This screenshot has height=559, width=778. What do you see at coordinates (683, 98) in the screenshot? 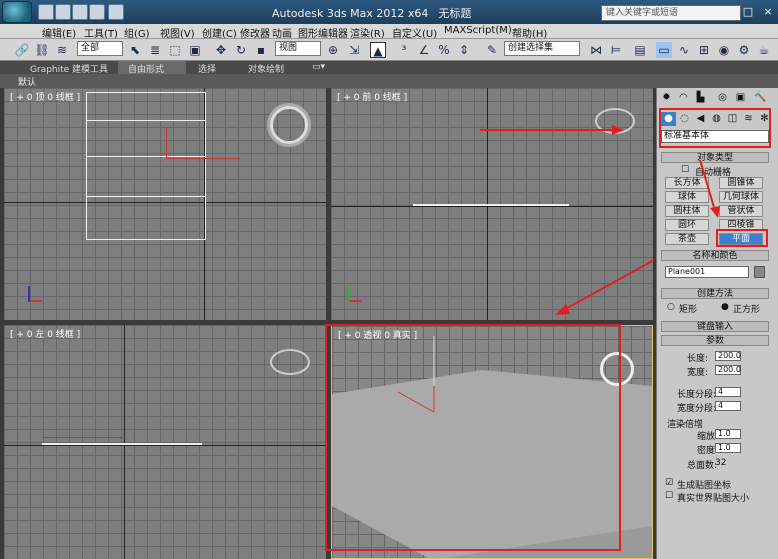
I see `modify-tab-icon: ◠` at bounding box center [683, 98].